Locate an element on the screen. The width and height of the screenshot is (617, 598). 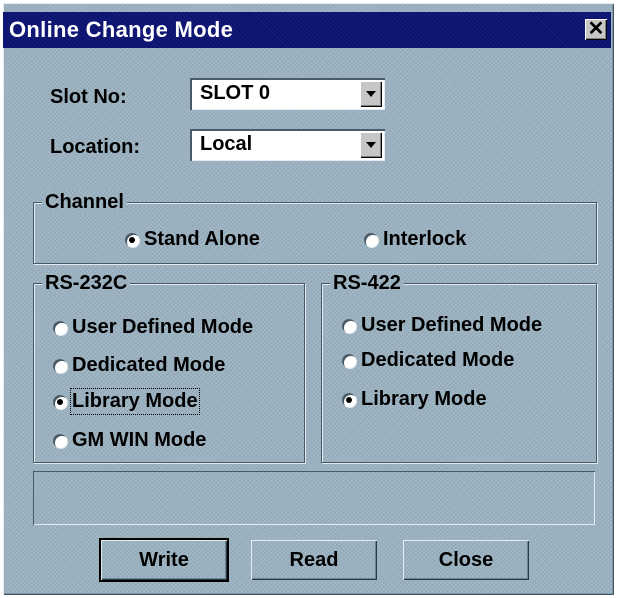
channel-group: Channel Stand Alone Interlock is located at coordinates (315, 227).